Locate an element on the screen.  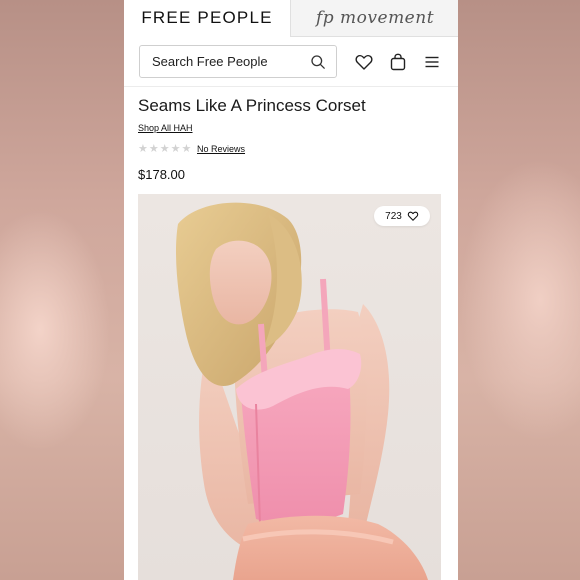
top-bar: FREE PEOPLE fp movement is located at coordinates (291, 18).